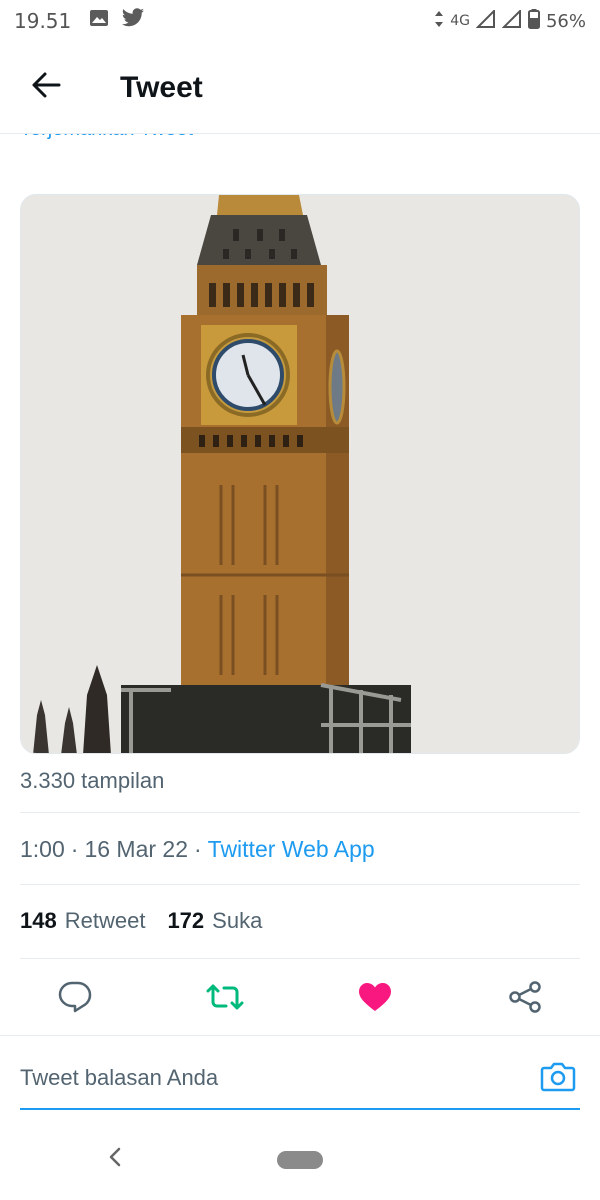  I want to click on twitter-icon, so click(133, 21).